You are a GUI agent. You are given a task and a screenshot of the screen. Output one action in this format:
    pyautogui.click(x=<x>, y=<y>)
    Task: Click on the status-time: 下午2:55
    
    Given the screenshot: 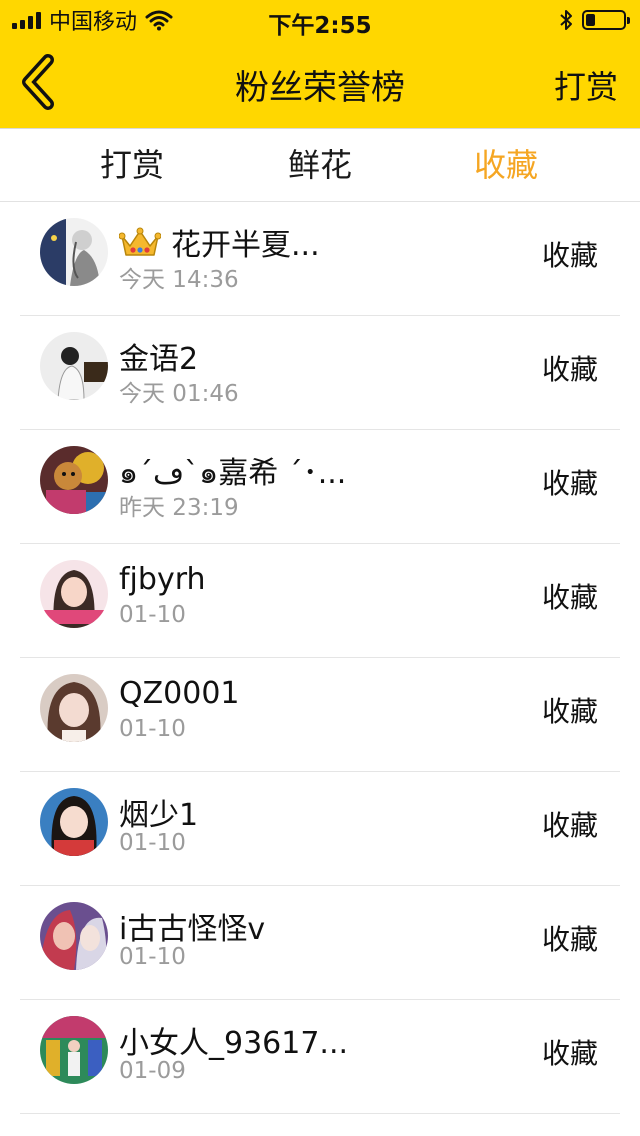 What is the action you would take?
    pyautogui.click(x=320, y=26)
    